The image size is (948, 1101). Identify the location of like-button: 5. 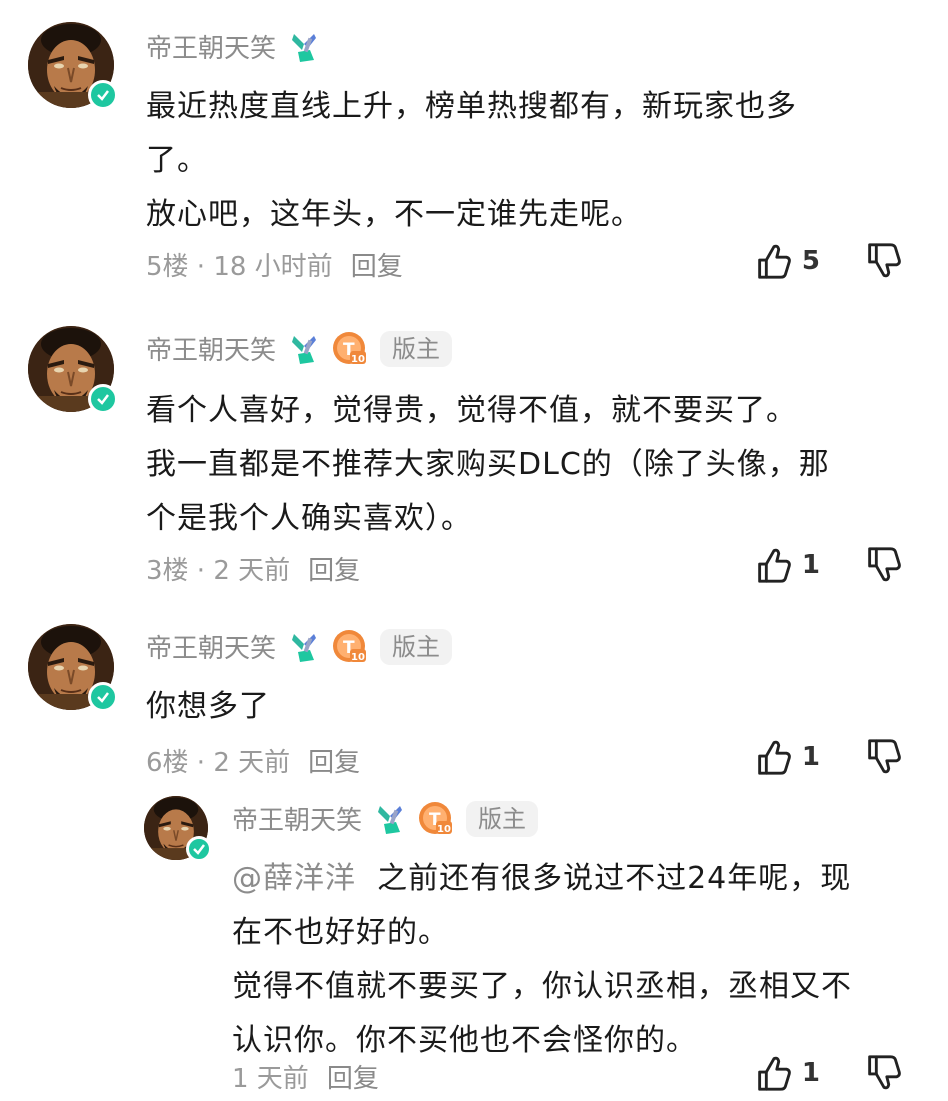
(786, 261).